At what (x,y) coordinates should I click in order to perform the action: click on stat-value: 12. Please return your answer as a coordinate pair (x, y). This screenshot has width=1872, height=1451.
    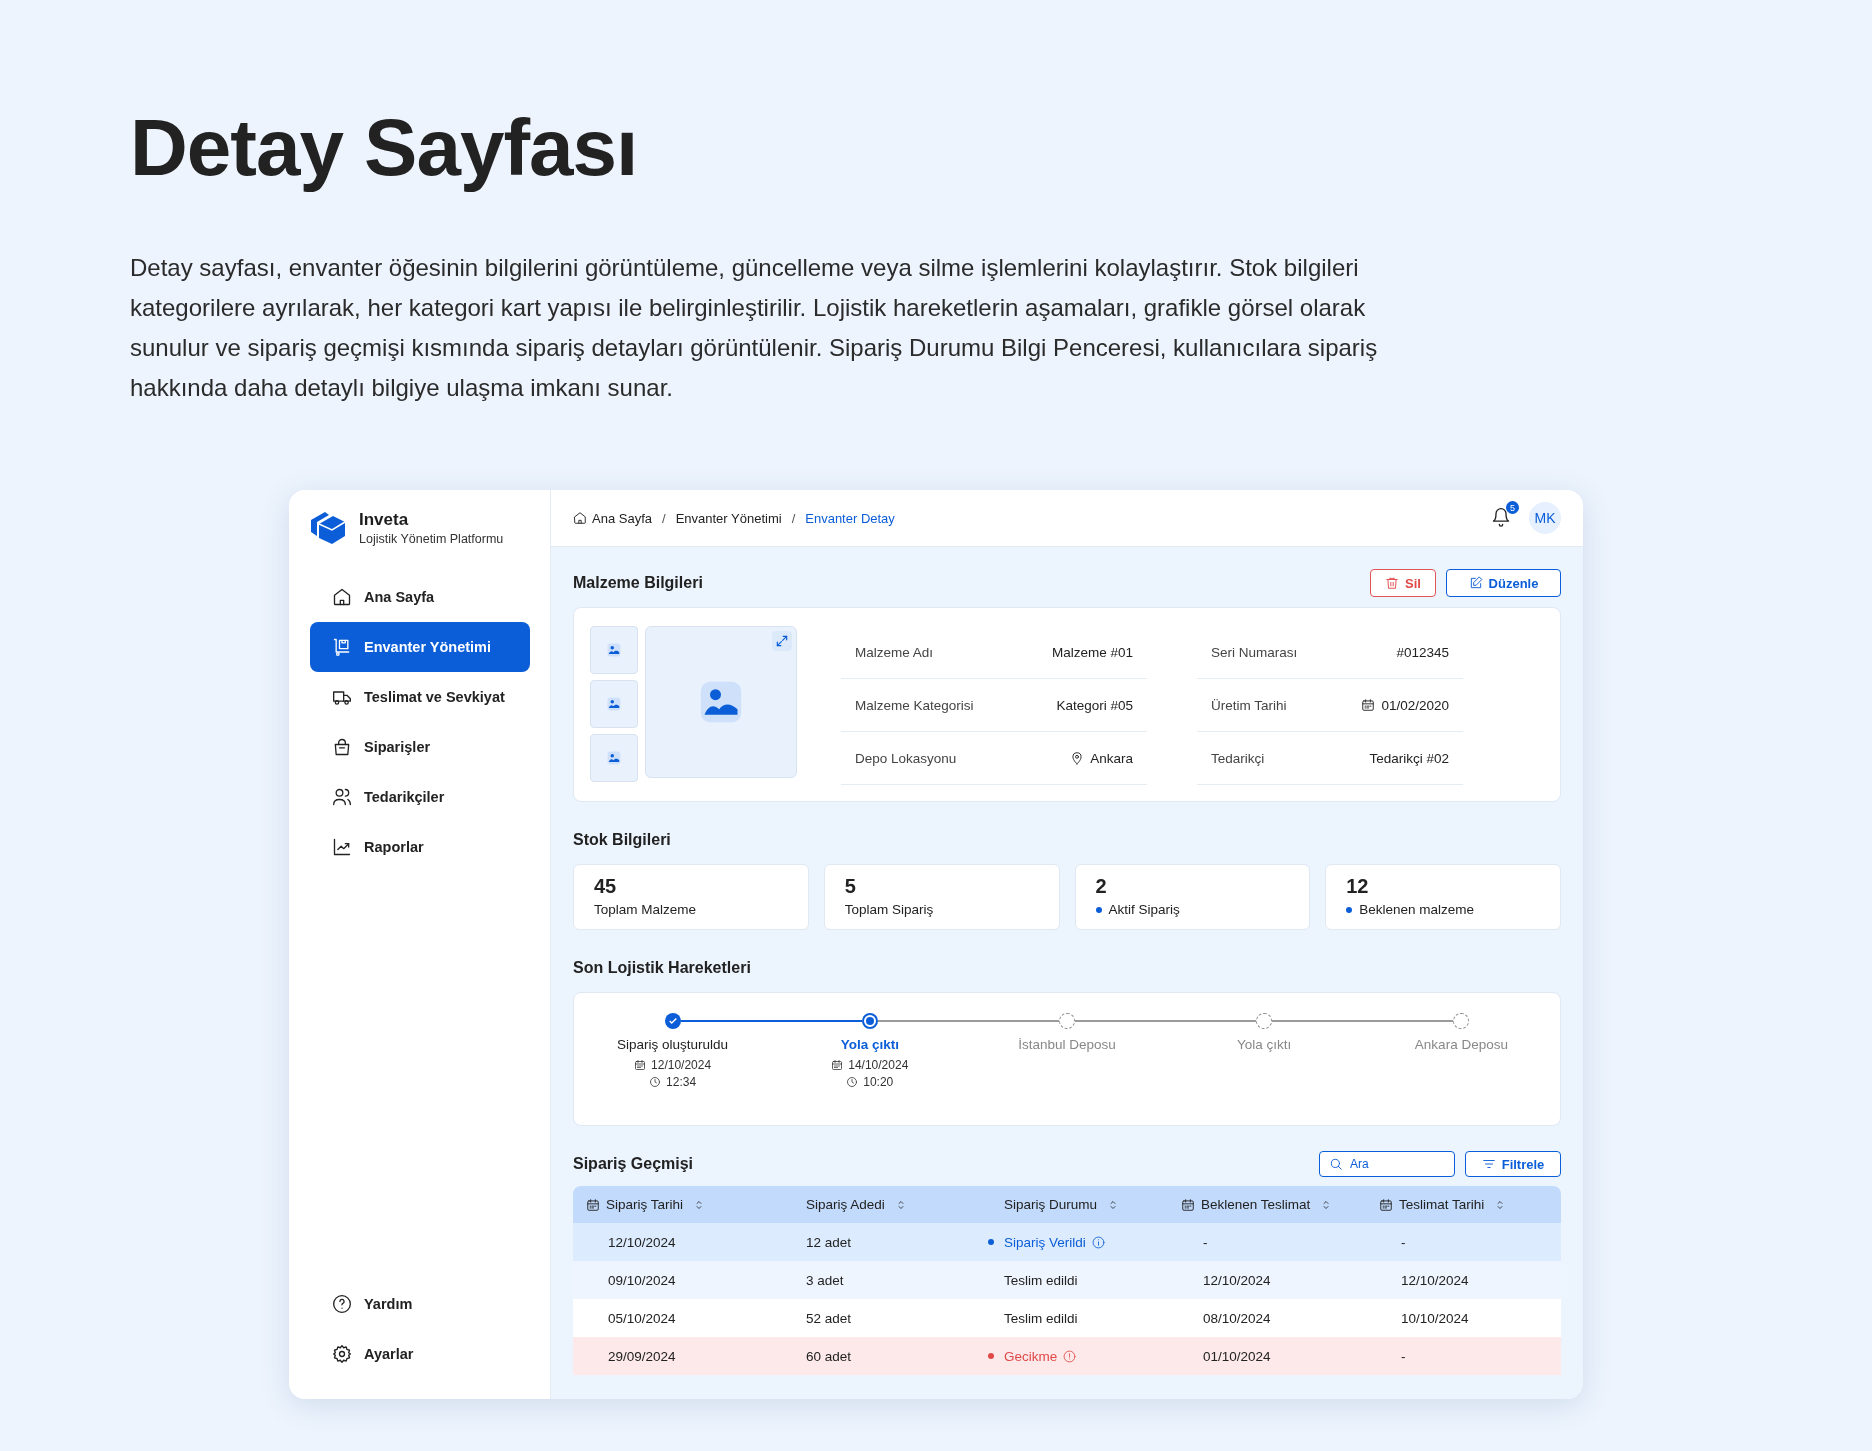
    Looking at the image, I should click on (1358, 886).